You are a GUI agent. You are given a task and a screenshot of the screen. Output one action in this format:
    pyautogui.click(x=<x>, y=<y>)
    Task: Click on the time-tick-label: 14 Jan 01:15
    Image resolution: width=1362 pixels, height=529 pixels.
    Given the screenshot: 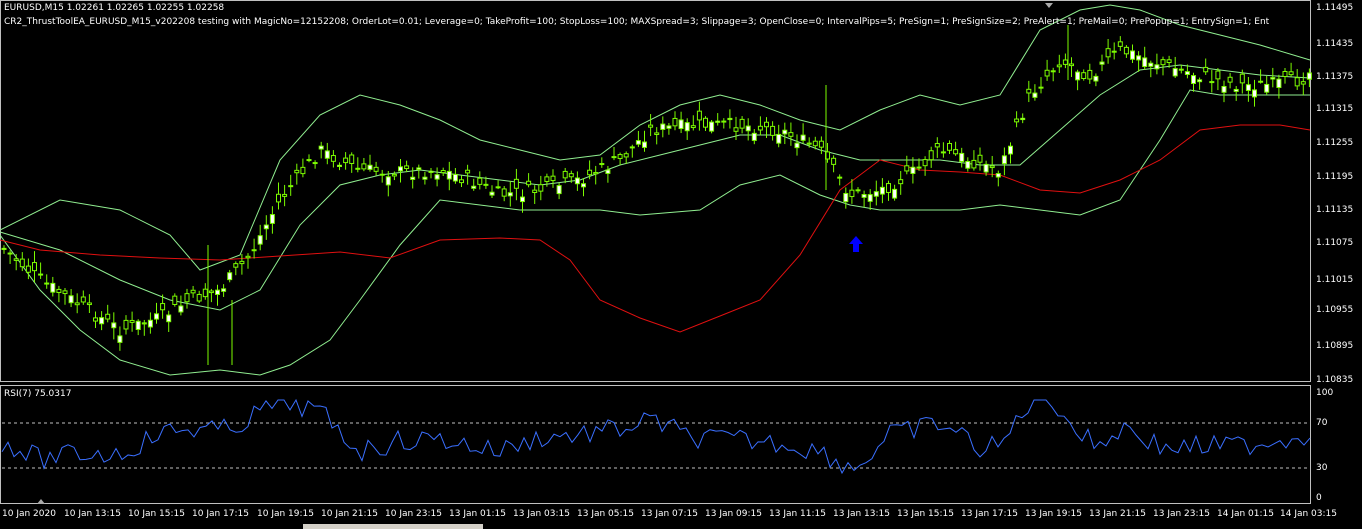 What is the action you would take?
    pyautogui.click(x=1245, y=514)
    